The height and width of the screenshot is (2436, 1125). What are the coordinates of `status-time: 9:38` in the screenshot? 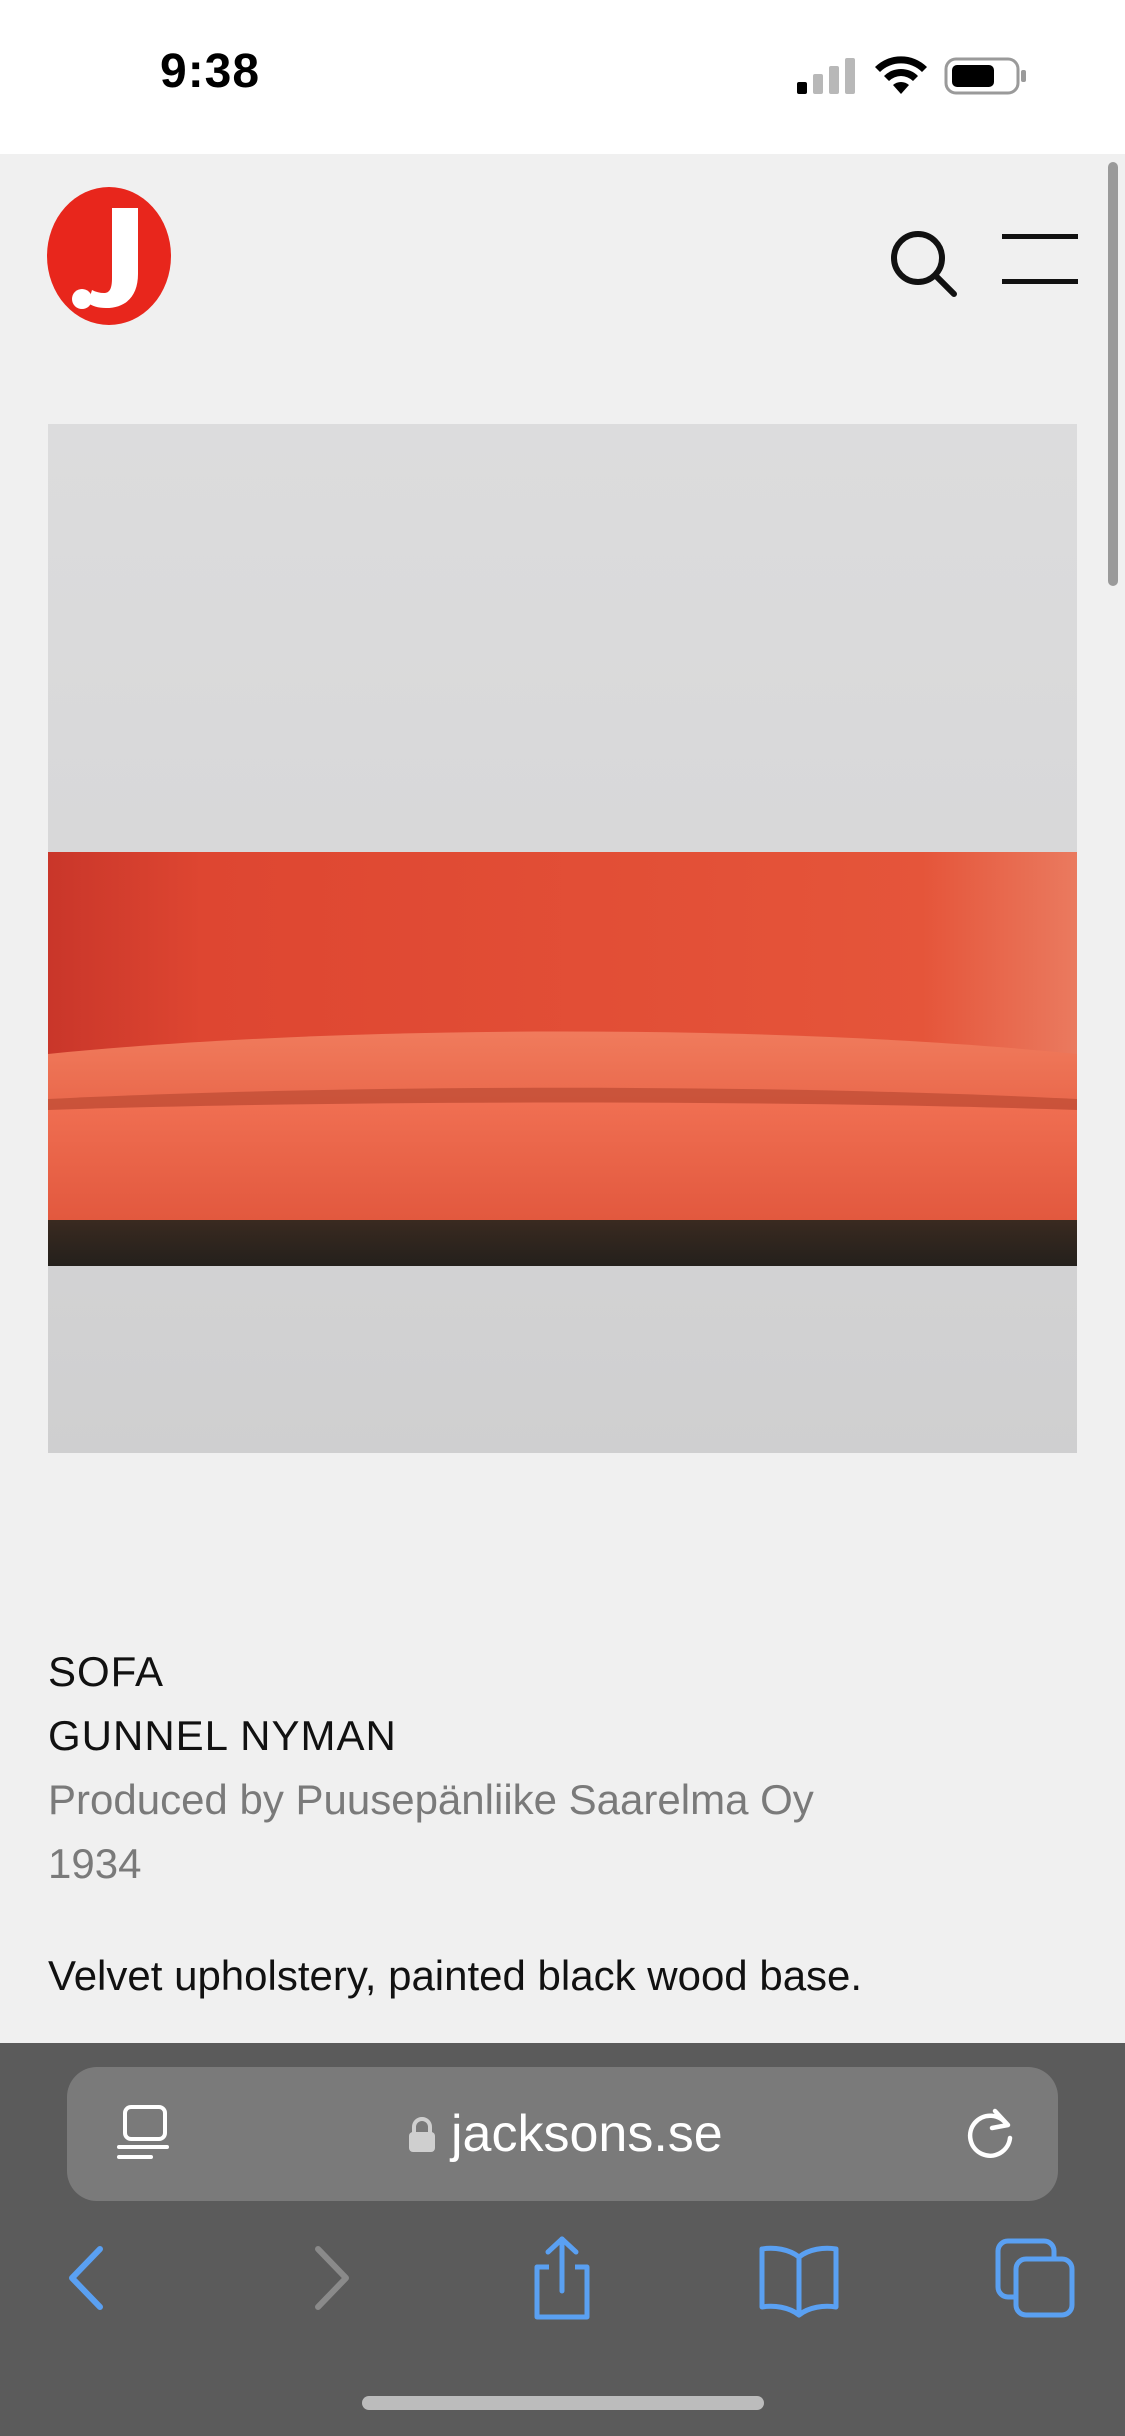 It's located at (210, 71).